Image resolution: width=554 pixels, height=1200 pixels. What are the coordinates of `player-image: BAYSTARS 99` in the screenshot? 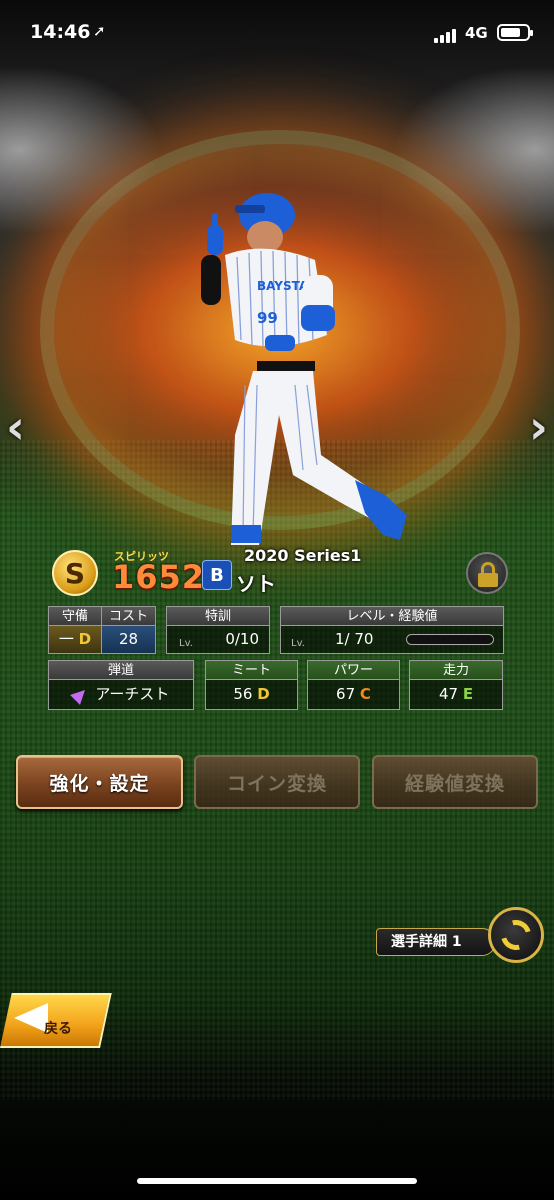 It's located at (304, 369).